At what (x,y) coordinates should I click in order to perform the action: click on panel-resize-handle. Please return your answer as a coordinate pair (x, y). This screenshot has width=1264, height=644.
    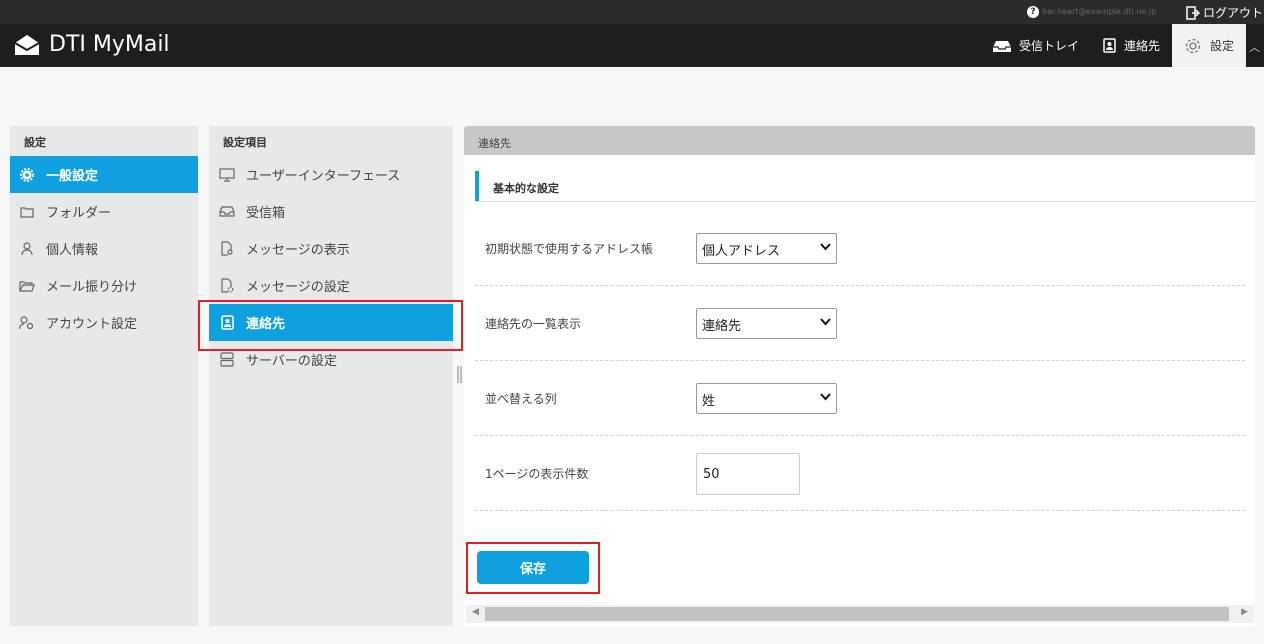
    Looking at the image, I should click on (459, 374).